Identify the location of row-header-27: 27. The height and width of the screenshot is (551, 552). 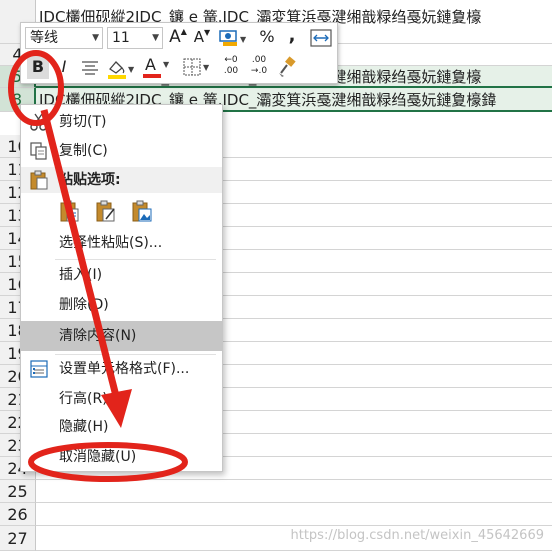
(18, 538).